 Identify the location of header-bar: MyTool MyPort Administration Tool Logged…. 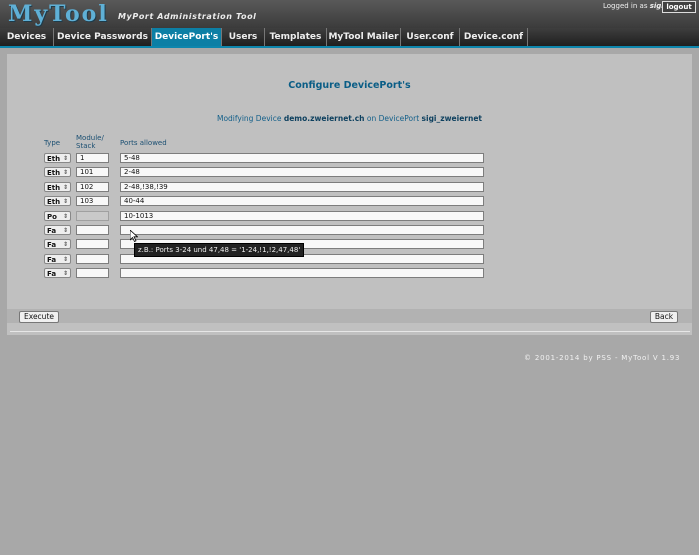
(349, 14).